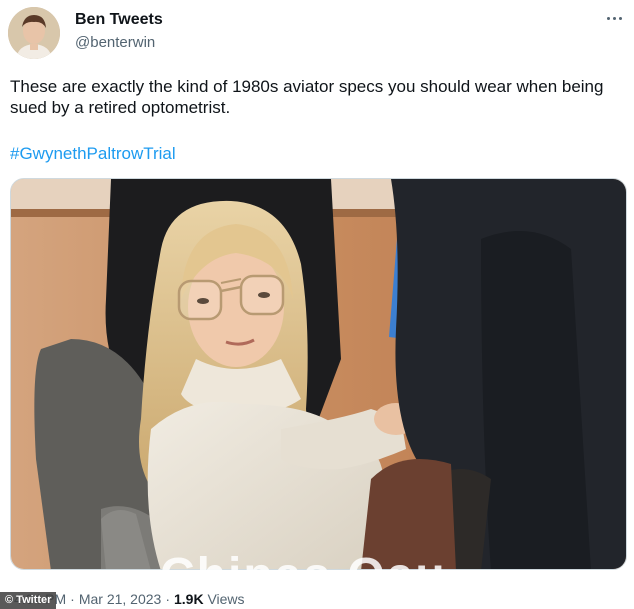  I want to click on hashtag-link: #GwynethPaltrowTrial, so click(93, 154).